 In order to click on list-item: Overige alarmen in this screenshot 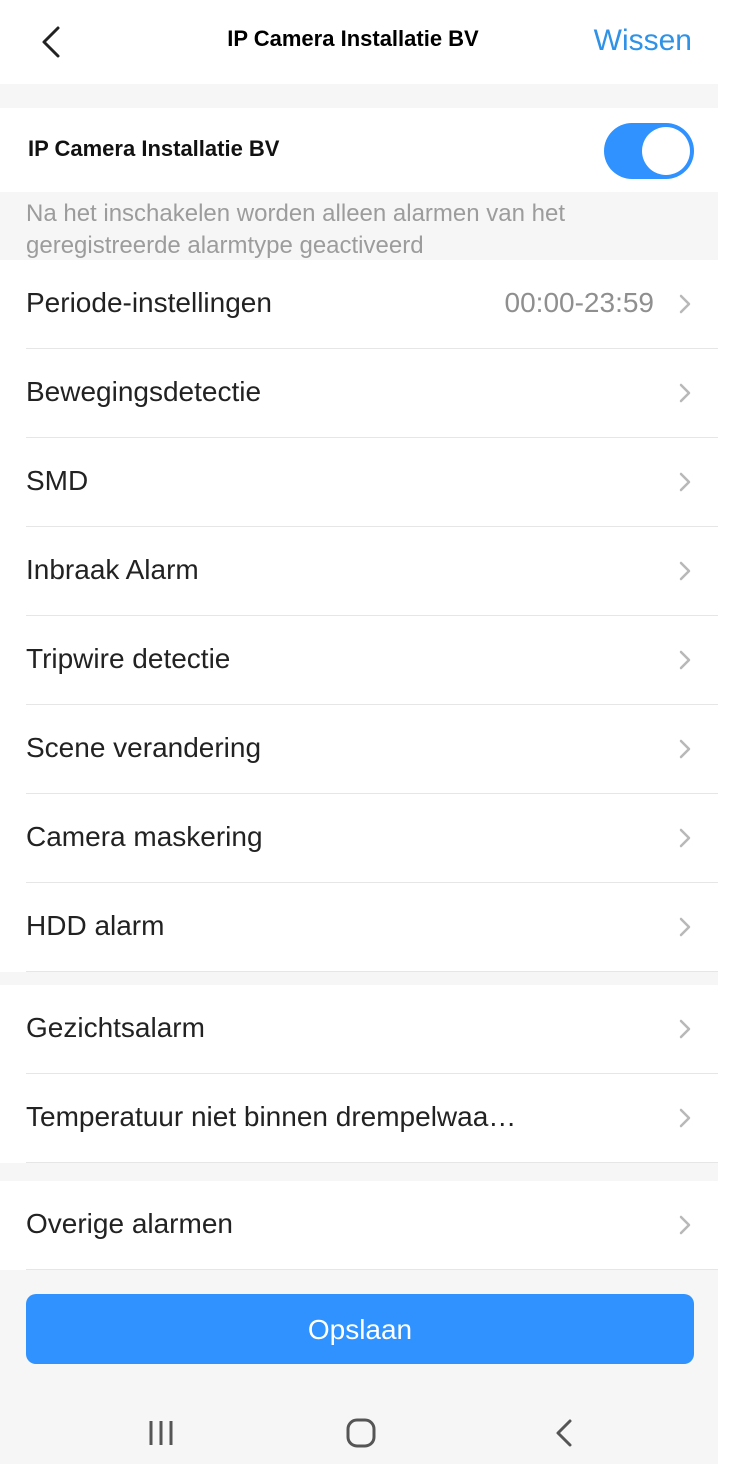, I will do `click(359, 1225)`.